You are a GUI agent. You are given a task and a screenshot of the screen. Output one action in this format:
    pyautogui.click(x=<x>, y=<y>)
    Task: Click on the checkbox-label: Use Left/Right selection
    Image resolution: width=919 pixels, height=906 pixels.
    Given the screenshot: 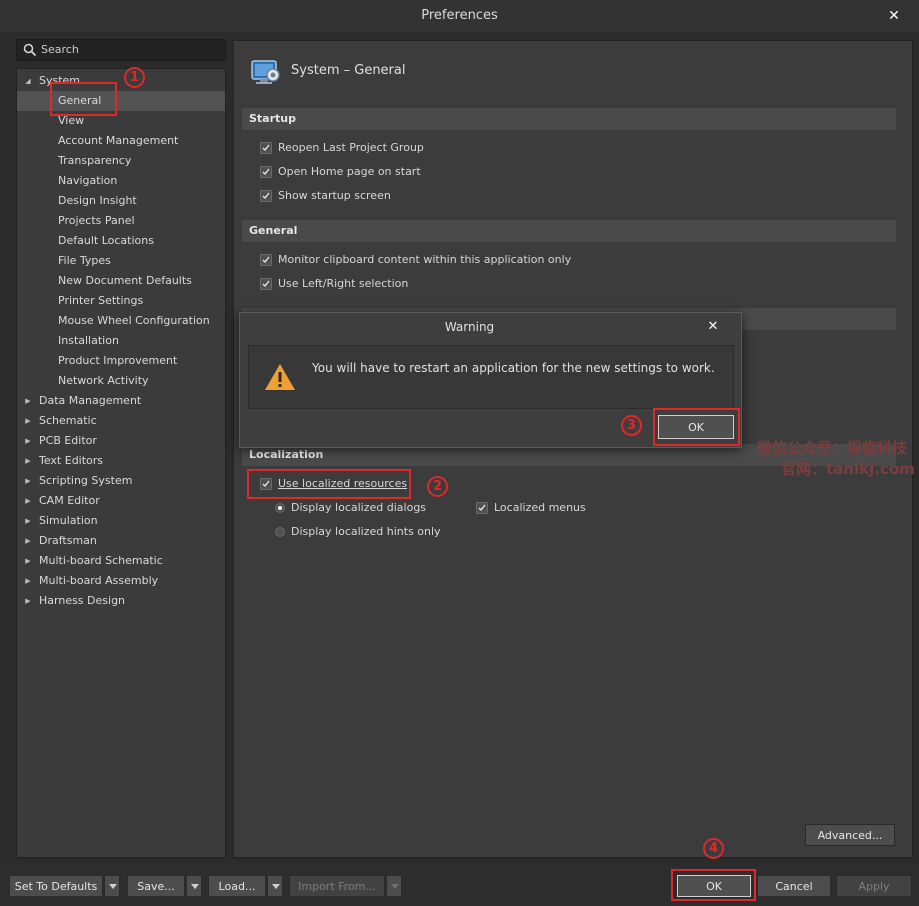 What is the action you would take?
    pyautogui.click(x=343, y=283)
    